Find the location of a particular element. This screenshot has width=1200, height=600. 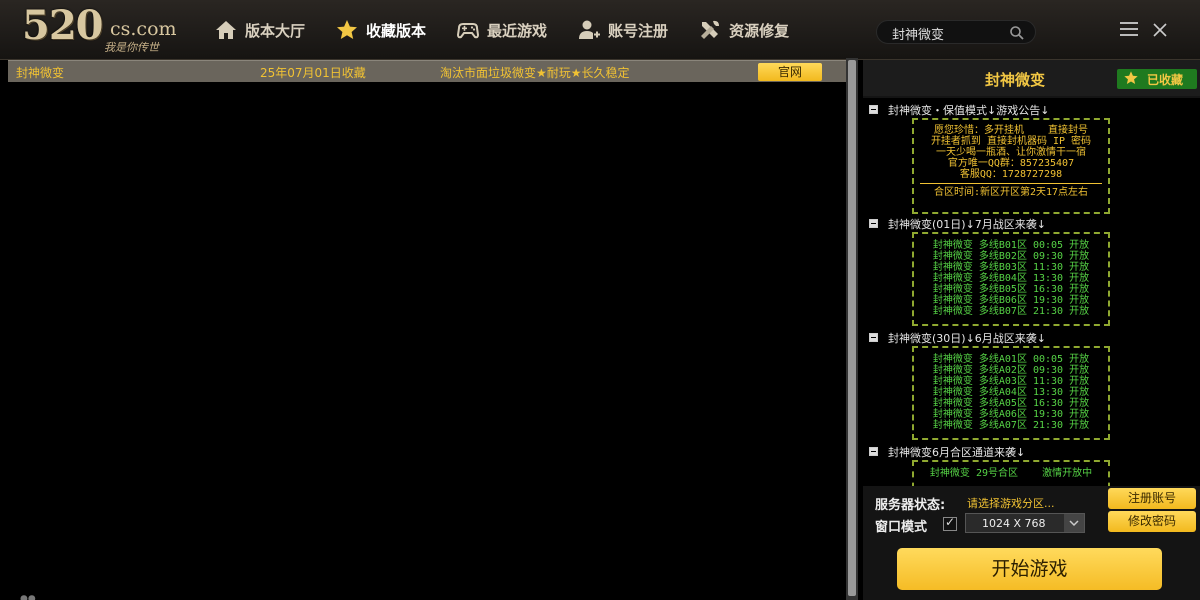

notice-line: 合区时间:新区开区第2天17点左右 is located at coordinates (1011, 192).